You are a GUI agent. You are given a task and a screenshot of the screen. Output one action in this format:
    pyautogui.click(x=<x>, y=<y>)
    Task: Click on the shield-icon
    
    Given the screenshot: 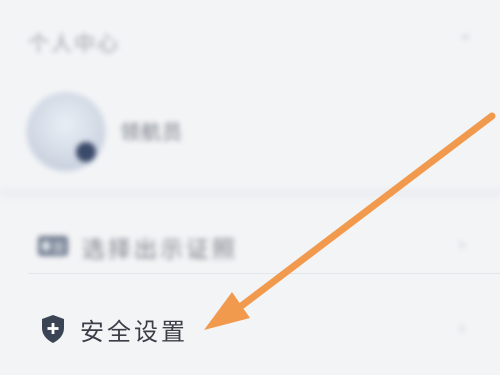 What is the action you would take?
    pyautogui.click(x=53, y=329)
    